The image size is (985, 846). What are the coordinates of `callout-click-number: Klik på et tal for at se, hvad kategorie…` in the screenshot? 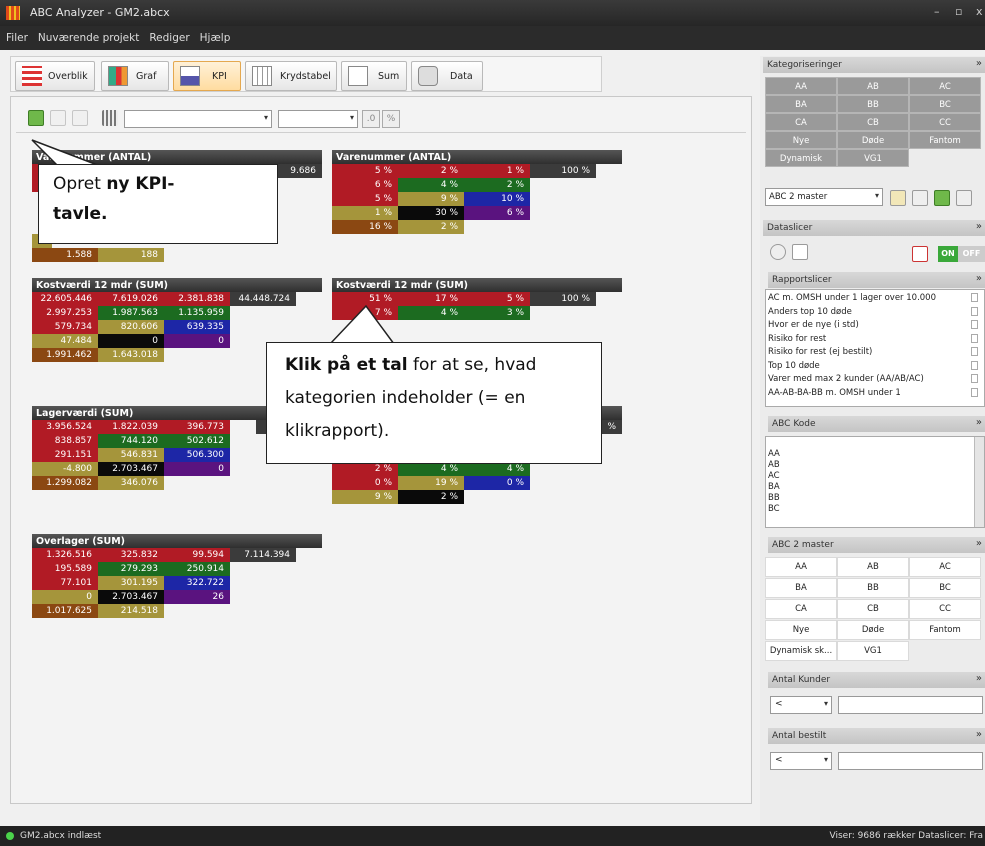 It's located at (434, 403).